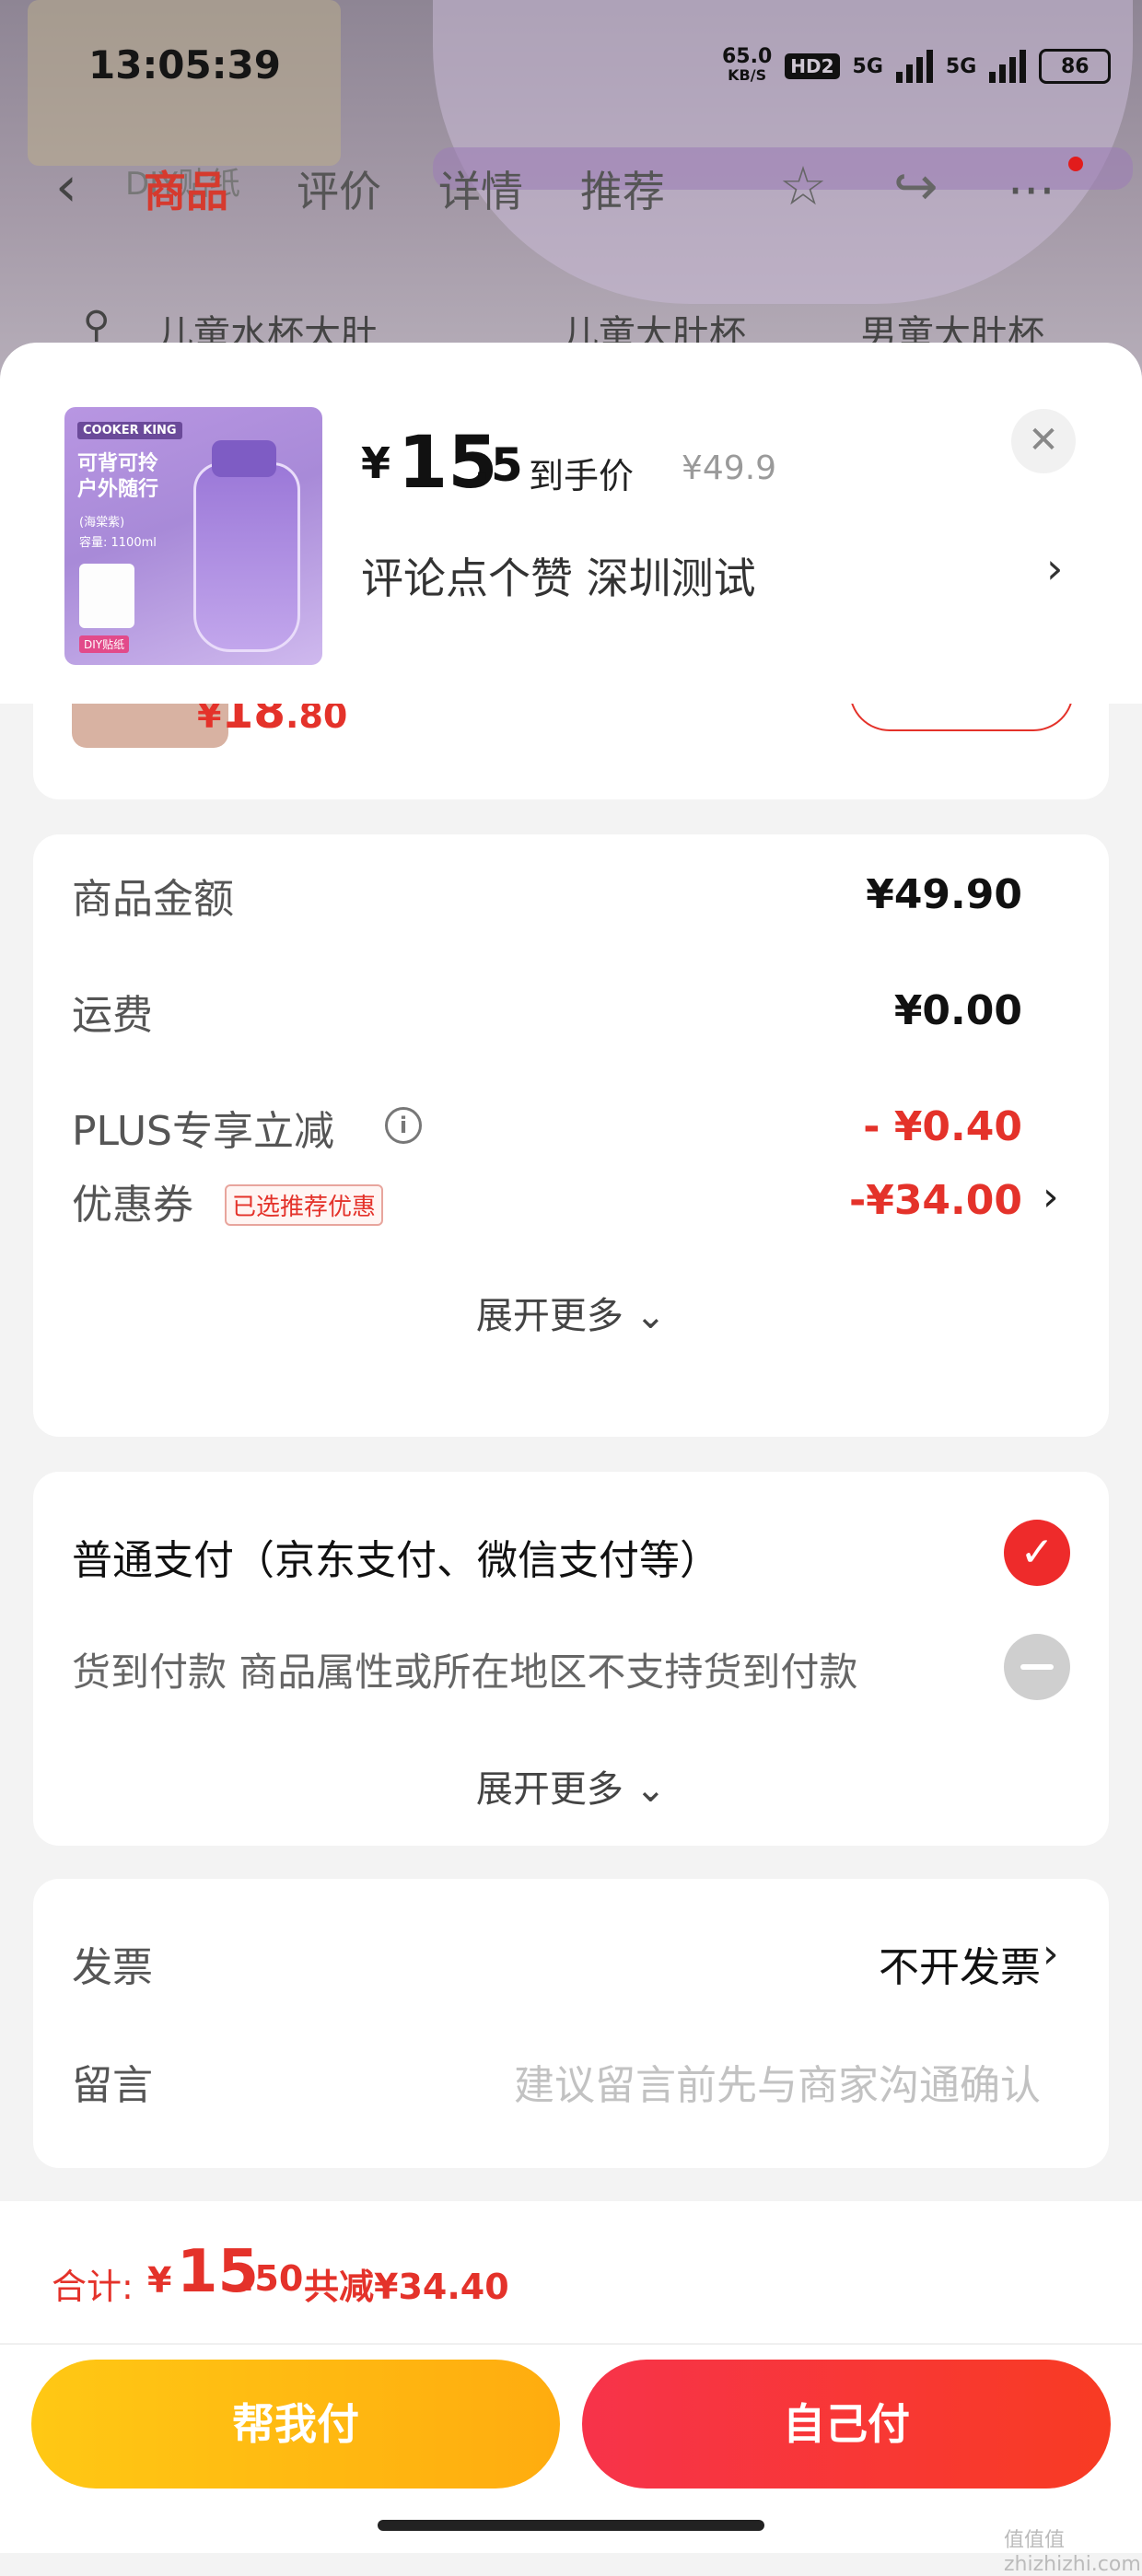 This screenshot has height=2576, width=1142. I want to click on tab-review: 评价, so click(339, 188).